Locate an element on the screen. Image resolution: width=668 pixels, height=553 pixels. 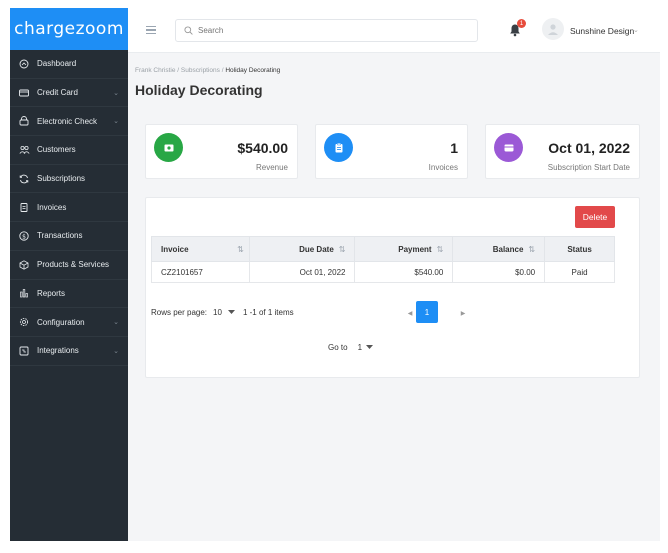
search-icon is located at coordinates (188, 31).